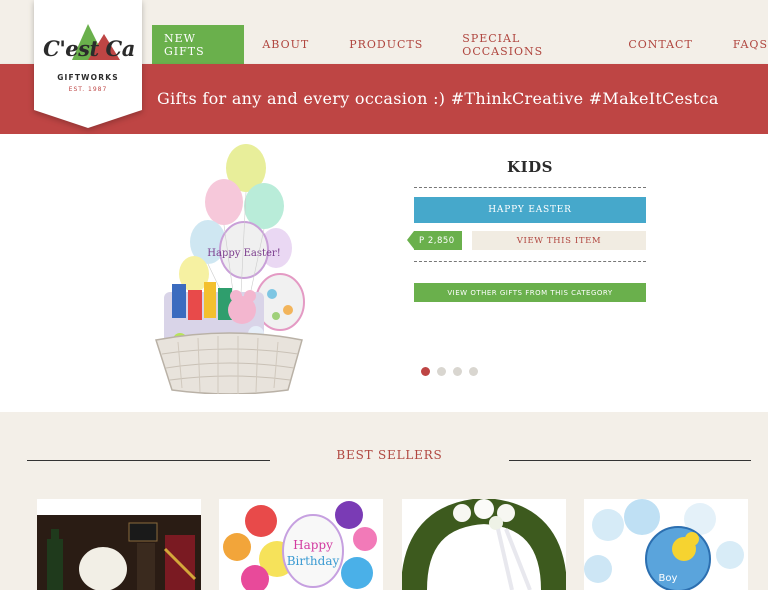 The height and width of the screenshot is (590, 768). What do you see at coordinates (148, 460) in the screenshot?
I see `best-sellers-rule-left` at bounding box center [148, 460].